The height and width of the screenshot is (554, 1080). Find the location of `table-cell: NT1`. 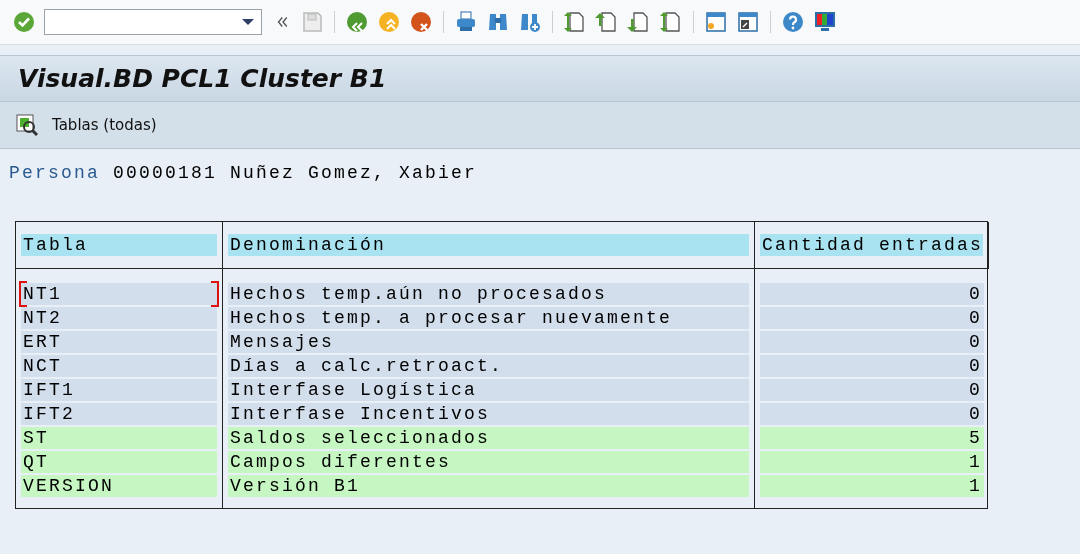

table-cell: NT1 is located at coordinates (119, 294).